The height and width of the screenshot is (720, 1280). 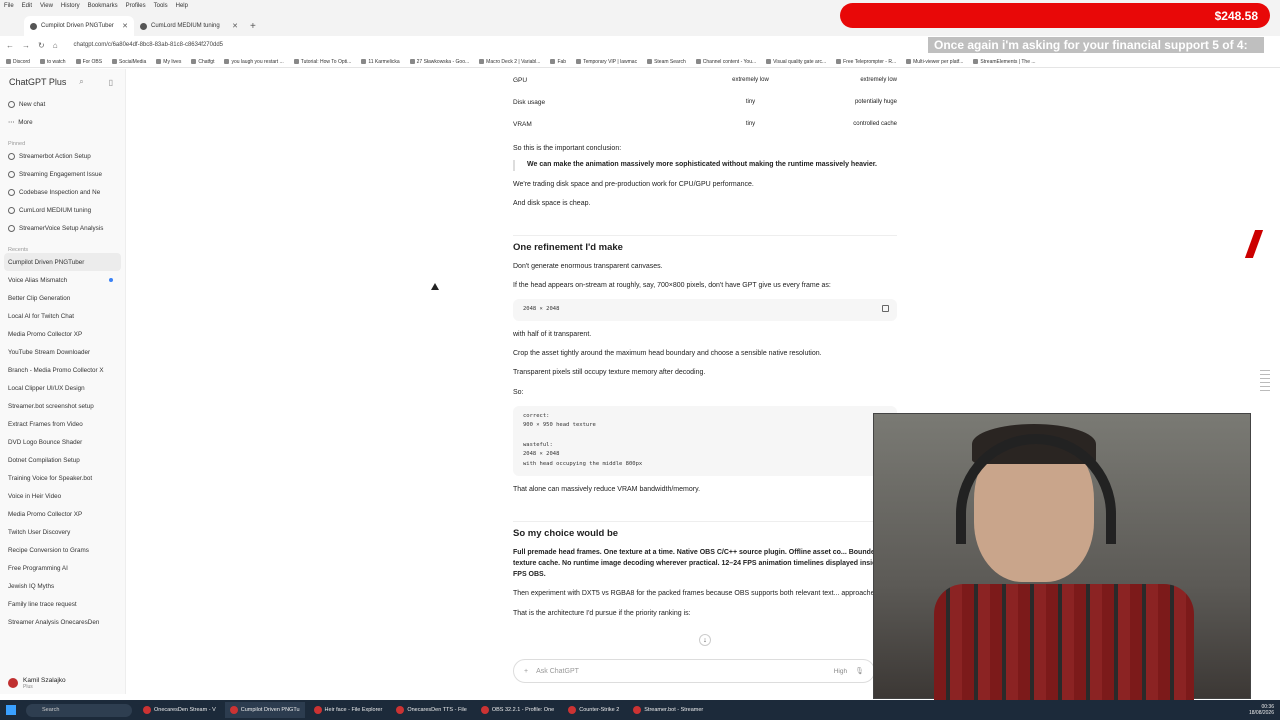 What do you see at coordinates (62, 370) in the screenshot?
I see `sidebar-recent-item: Branch - Media Promo Collector X` at bounding box center [62, 370].